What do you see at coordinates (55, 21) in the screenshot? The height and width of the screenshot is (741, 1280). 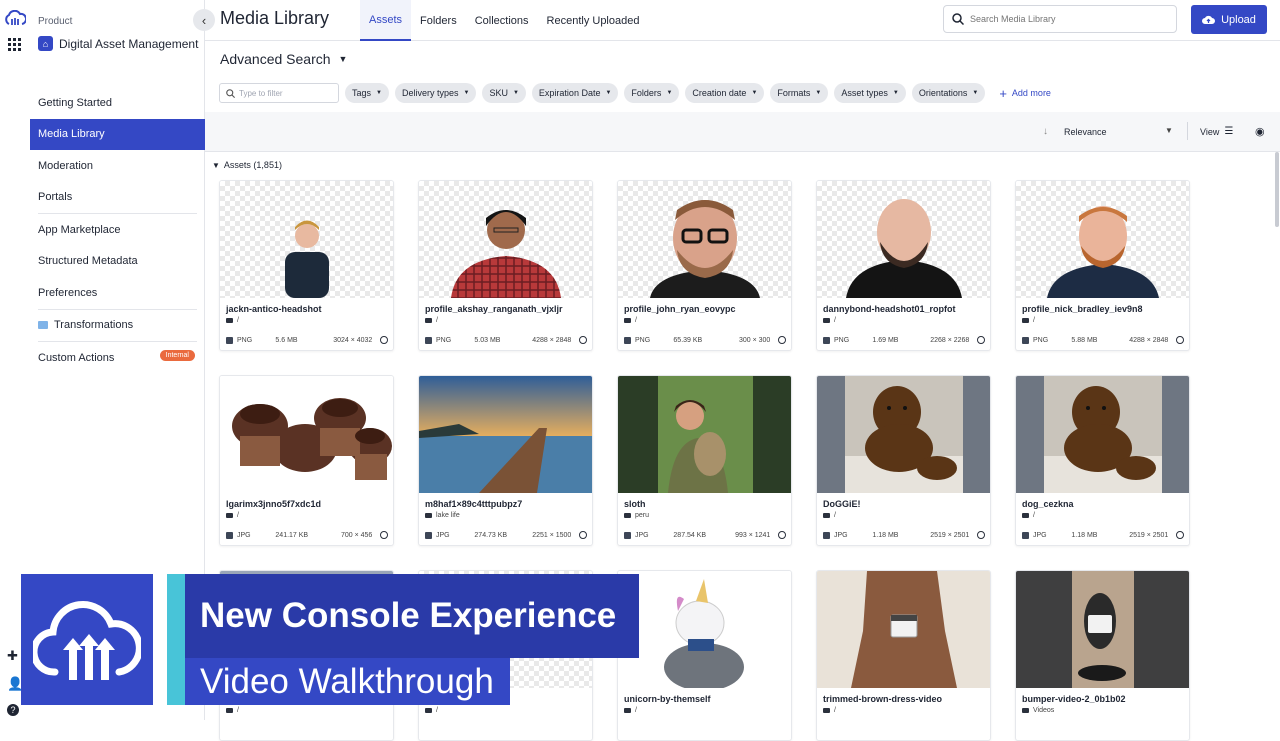 I see `product-label: Product` at bounding box center [55, 21].